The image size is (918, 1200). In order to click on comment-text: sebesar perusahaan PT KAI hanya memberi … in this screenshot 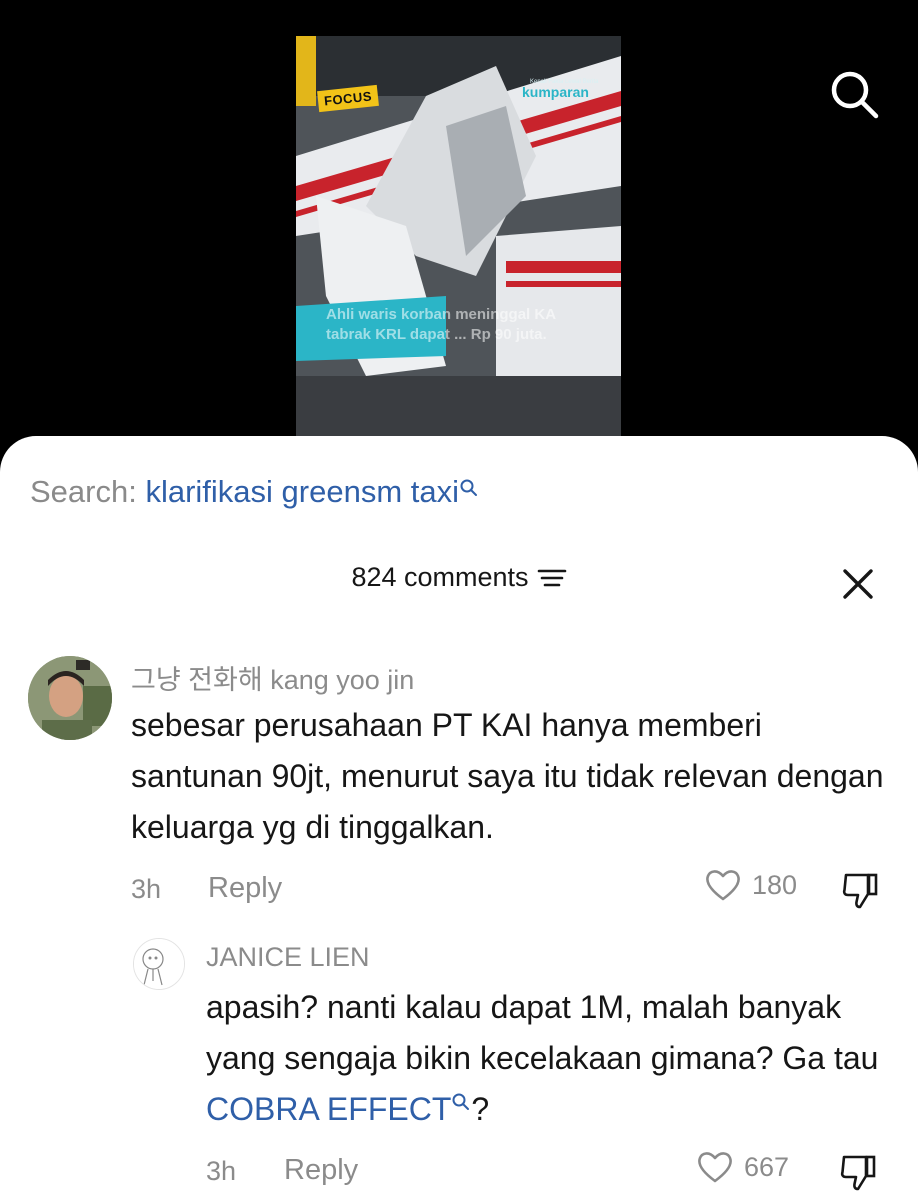, I will do `click(507, 776)`.